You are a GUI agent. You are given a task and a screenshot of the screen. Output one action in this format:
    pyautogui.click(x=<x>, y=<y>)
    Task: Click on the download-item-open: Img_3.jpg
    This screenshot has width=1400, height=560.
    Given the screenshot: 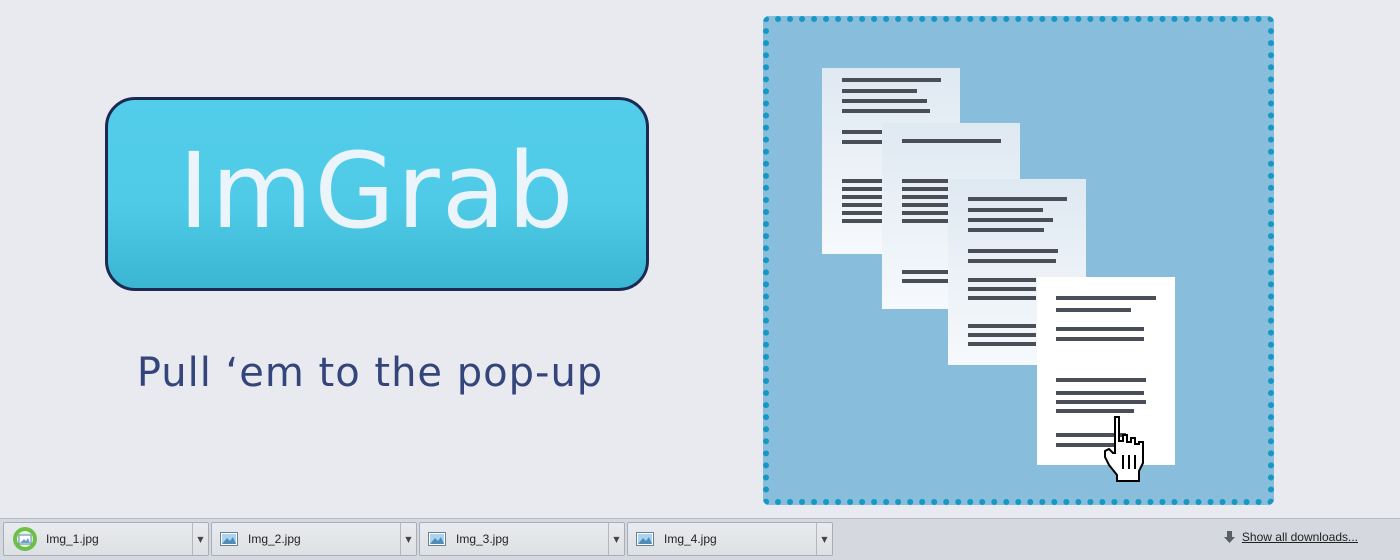 What is the action you would take?
    pyautogui.click(x=514, y=539)
    